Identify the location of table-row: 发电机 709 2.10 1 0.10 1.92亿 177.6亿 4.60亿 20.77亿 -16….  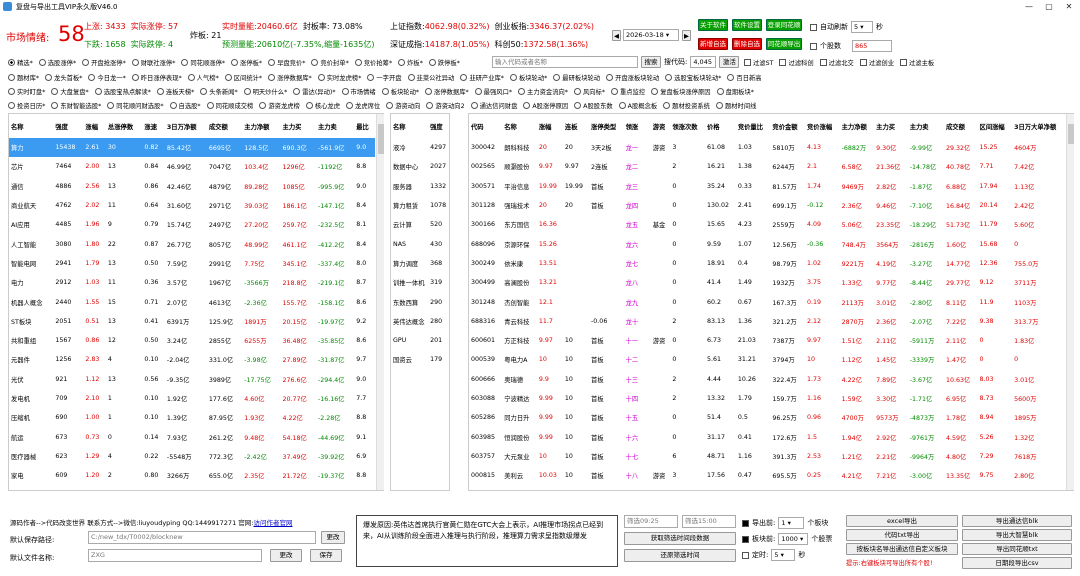
(192, 398).